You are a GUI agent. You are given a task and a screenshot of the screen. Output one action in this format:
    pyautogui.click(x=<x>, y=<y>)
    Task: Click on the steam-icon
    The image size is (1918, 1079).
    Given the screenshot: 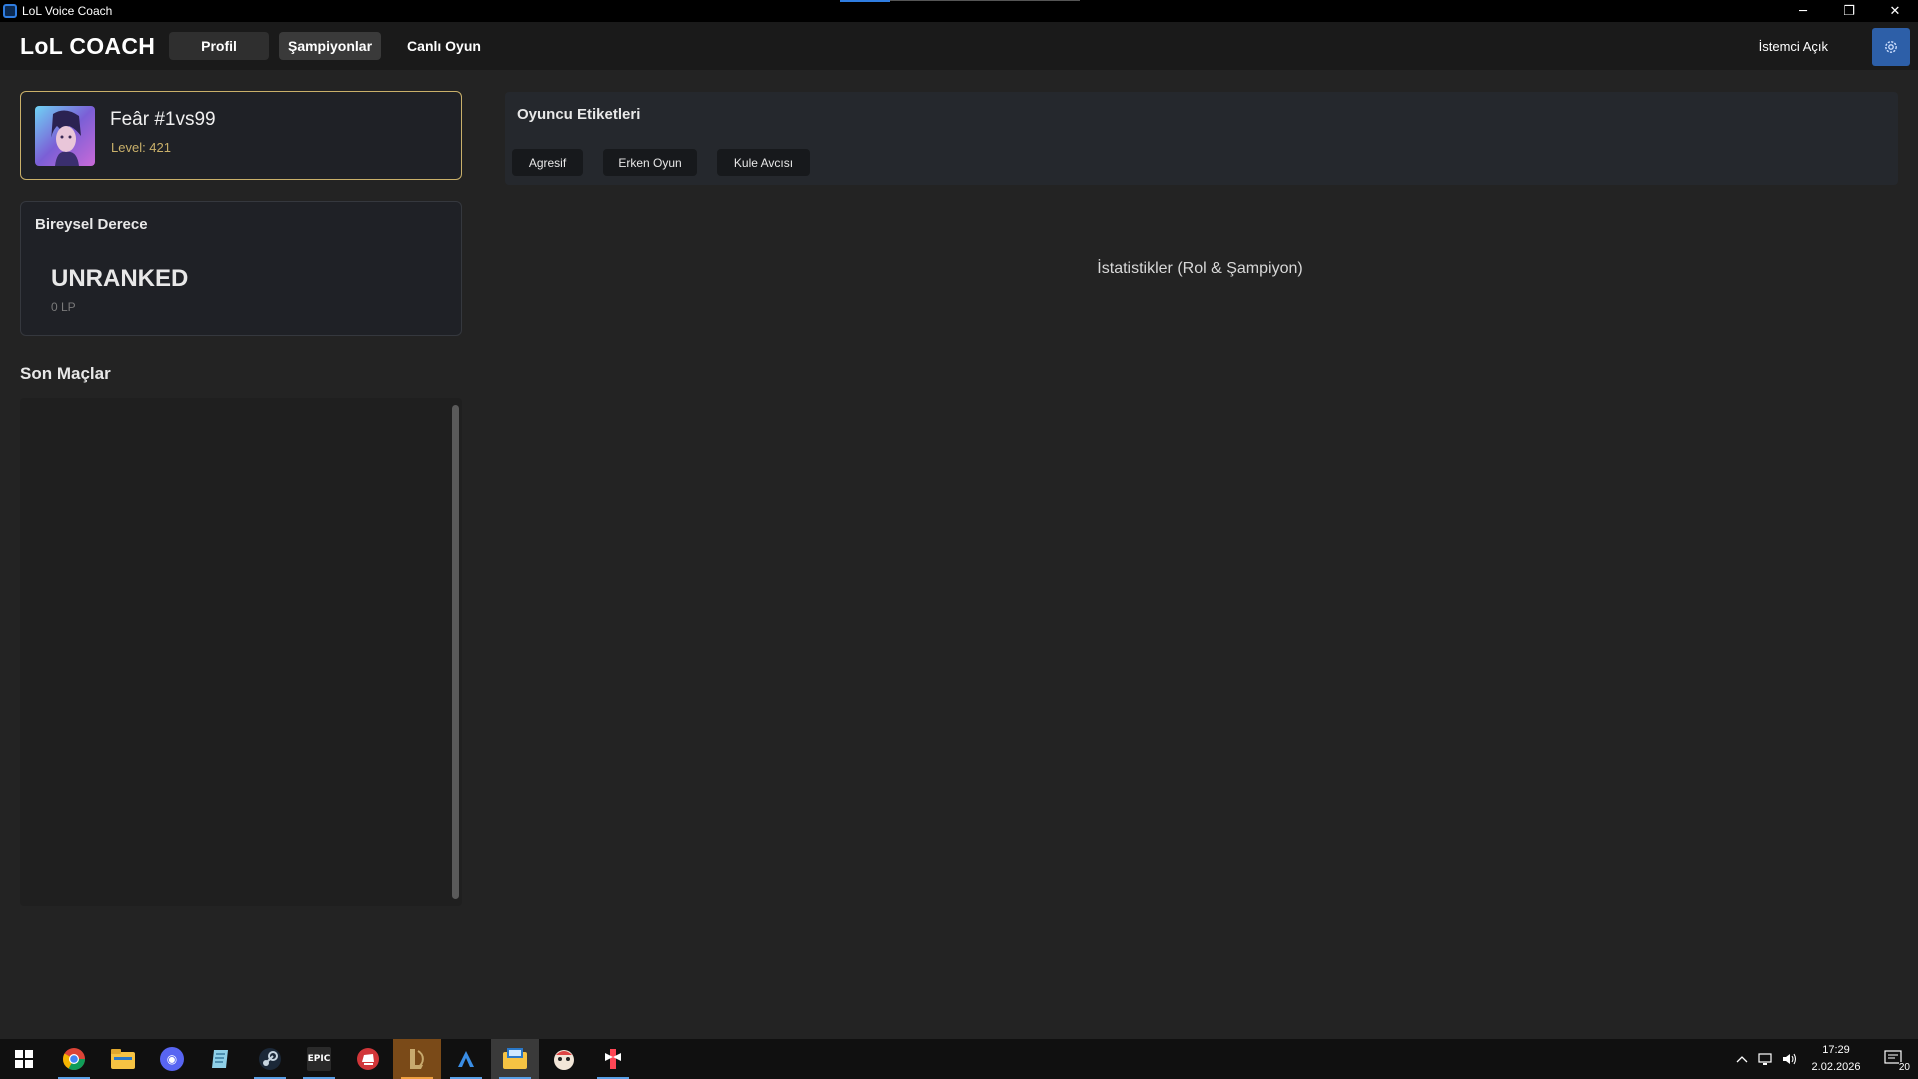 What is the action you would take?
    pyautogui.click(x=270, y=1059)
    